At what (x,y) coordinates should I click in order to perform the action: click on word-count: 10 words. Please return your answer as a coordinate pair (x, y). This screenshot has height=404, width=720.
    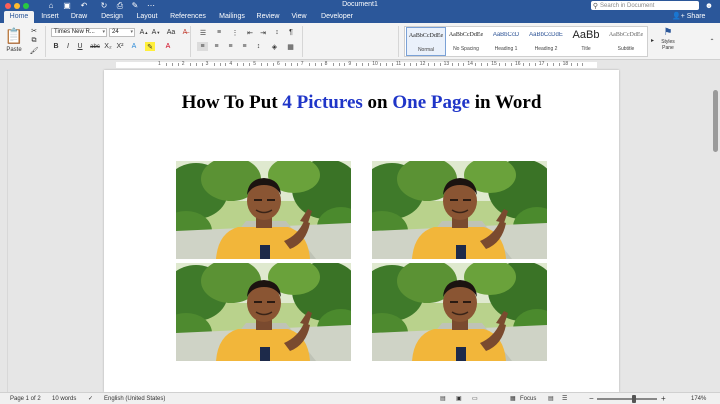
    Looking at the image, I should click on (64, 398).